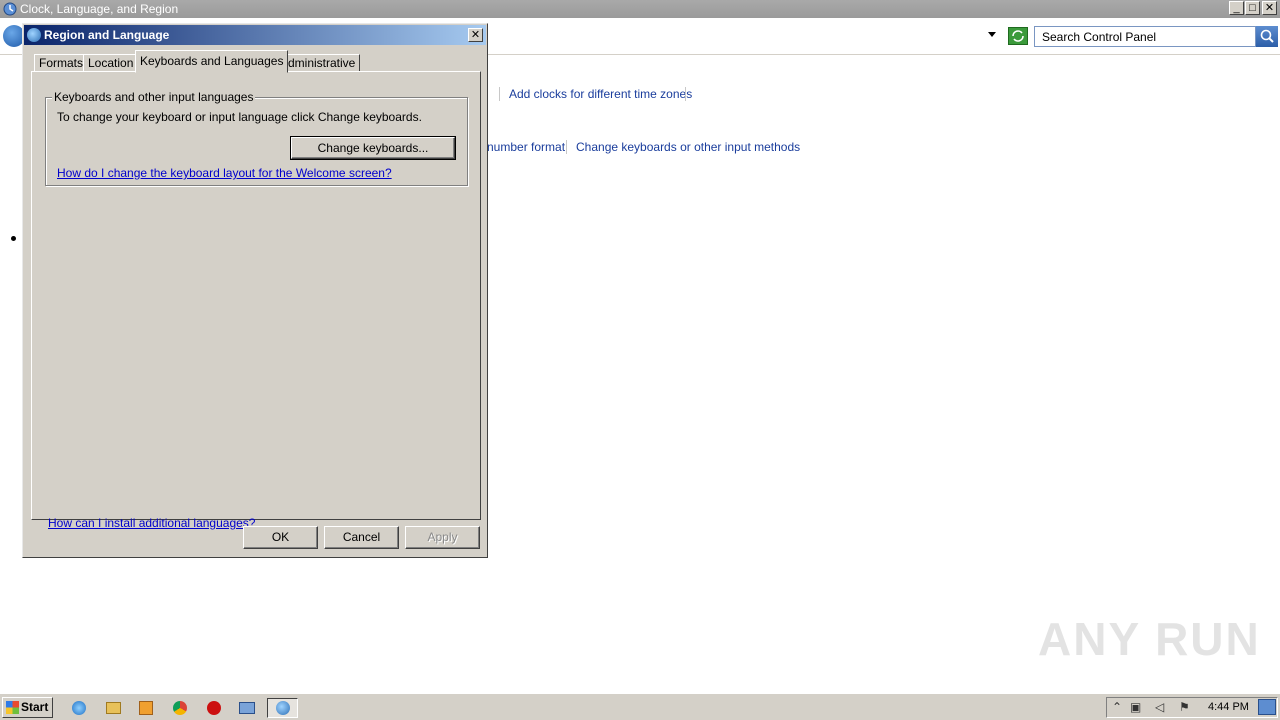  I want to click on dialog-close-button: ✕, so click(475, 35).